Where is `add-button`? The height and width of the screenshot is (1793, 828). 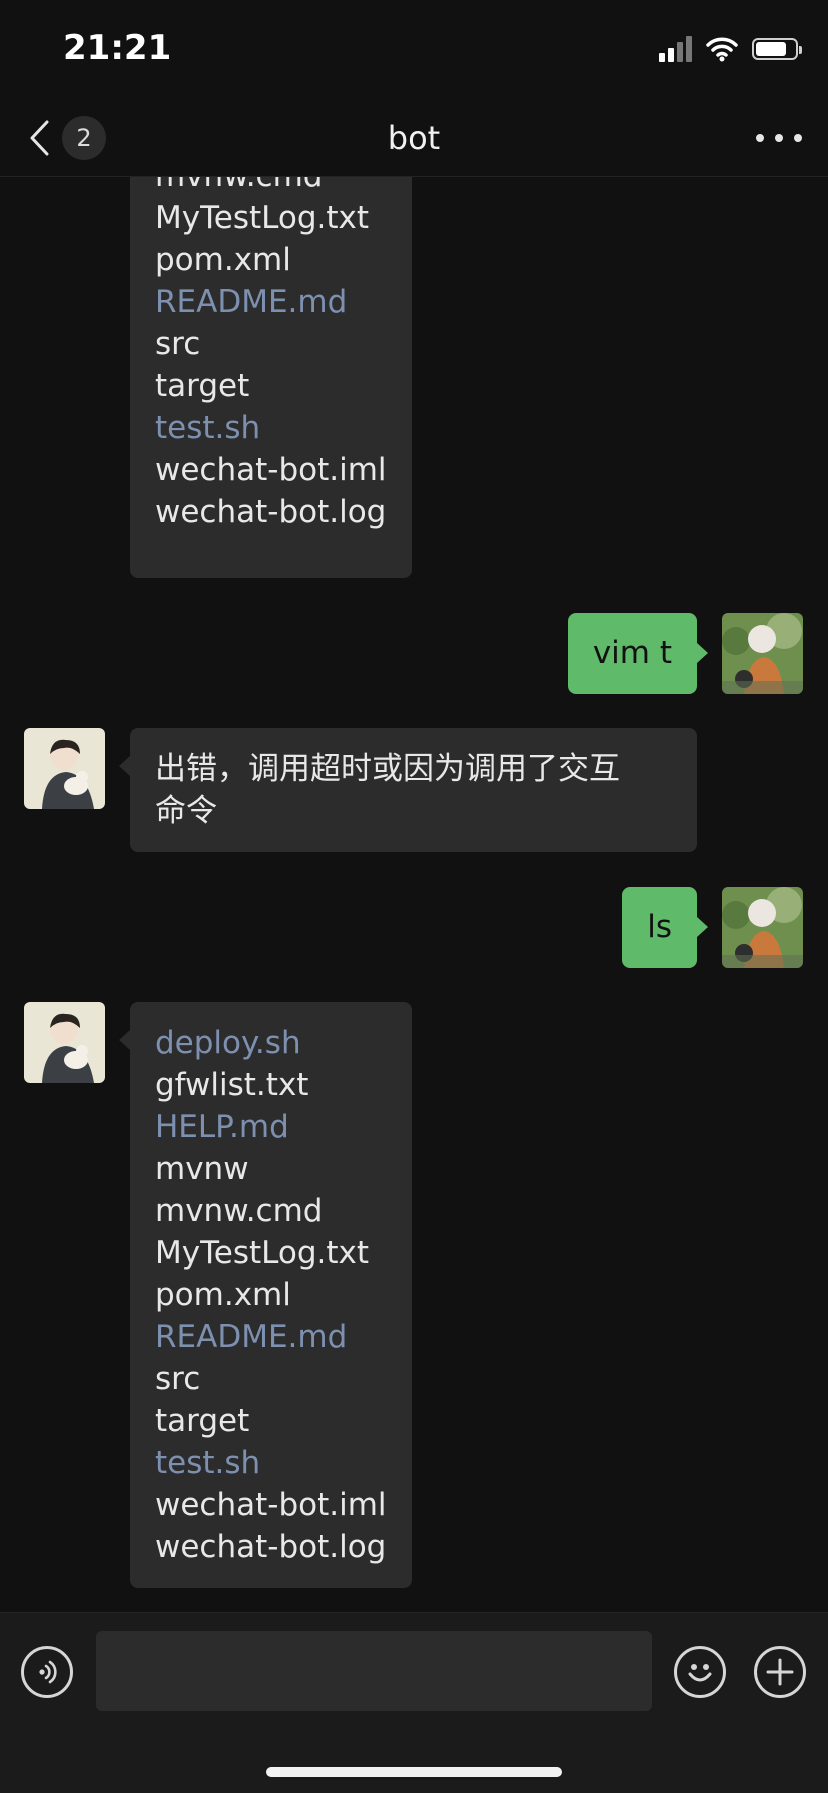 add-button is located at coordinates (780, 1672).